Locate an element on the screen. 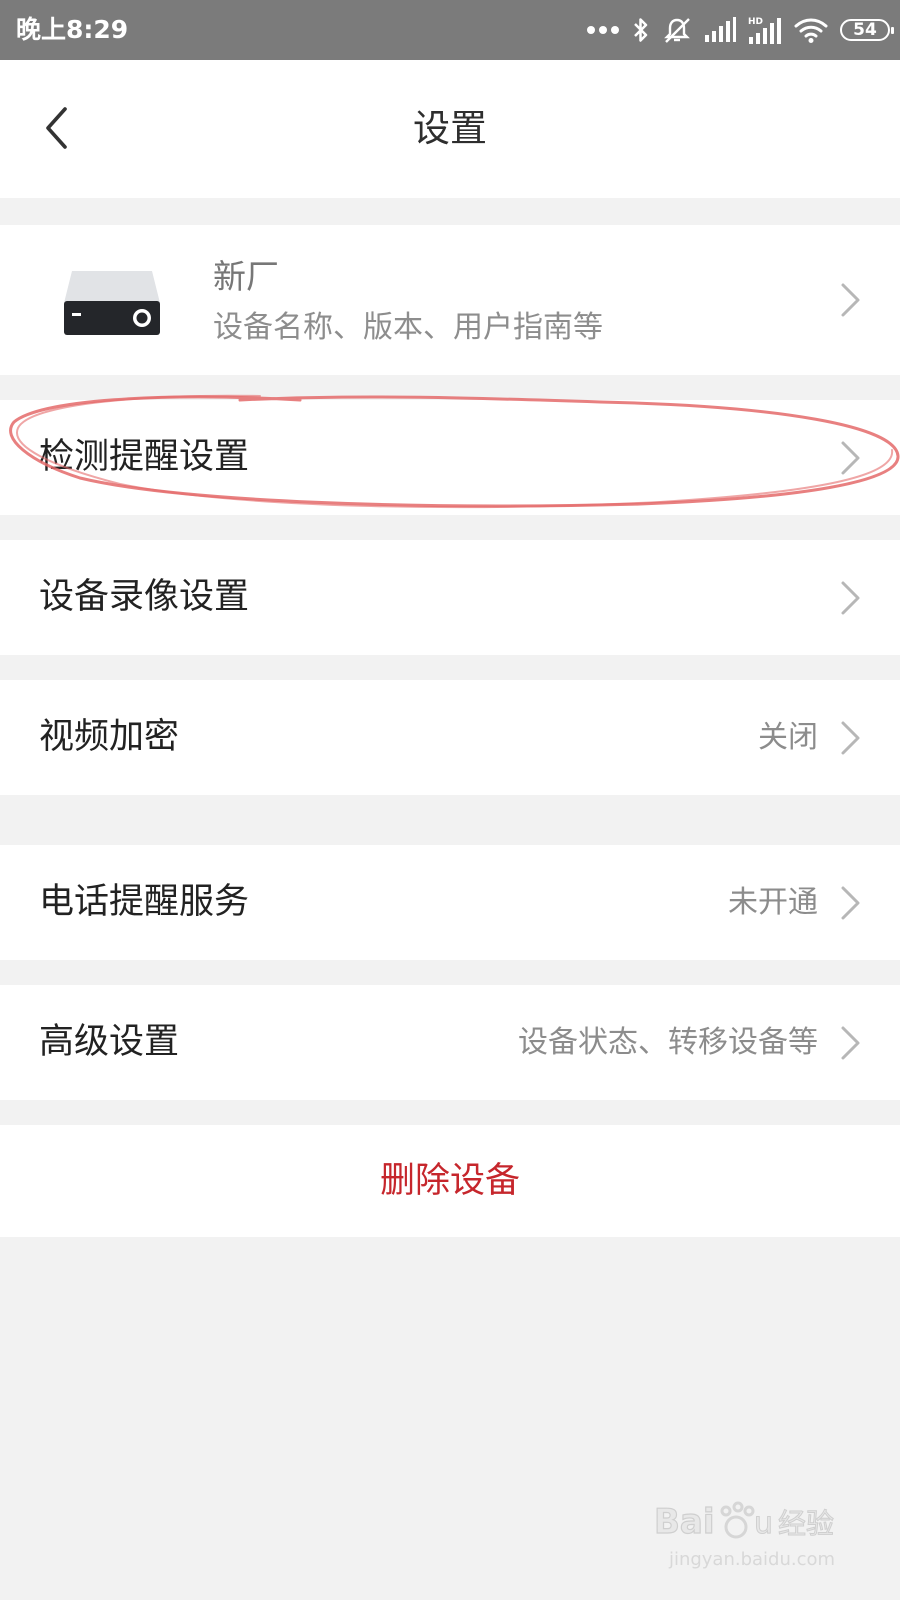  device-name: 新厂 is located at coordinates (246, 276).